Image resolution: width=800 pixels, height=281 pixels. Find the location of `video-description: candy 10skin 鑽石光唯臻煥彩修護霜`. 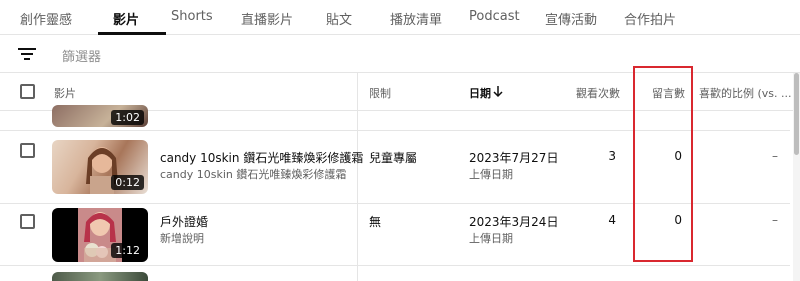

video-description: candy 10skin 鑽石光唯臻煥彩修護霜 is located at coordinates (253, 174).